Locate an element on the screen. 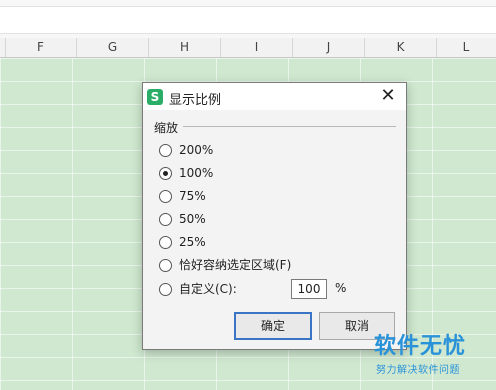 The image size is (496, 390). column-header-i: I is located at coordinates (257, 47).